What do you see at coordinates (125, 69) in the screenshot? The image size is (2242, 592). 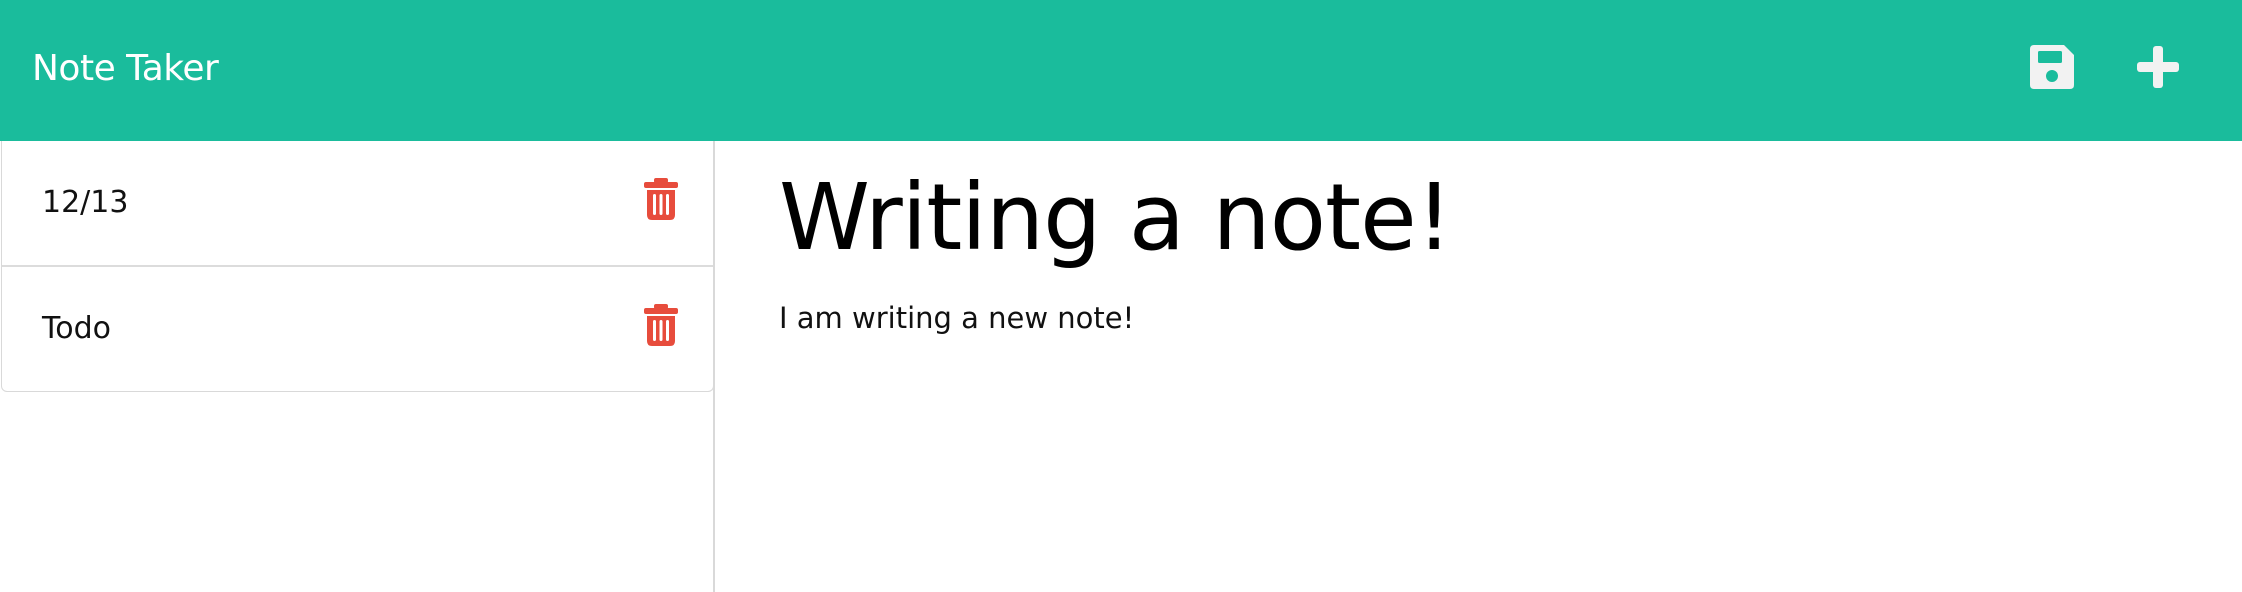 I see `app-brand: Note Taker` at bounding box center [125, 69].